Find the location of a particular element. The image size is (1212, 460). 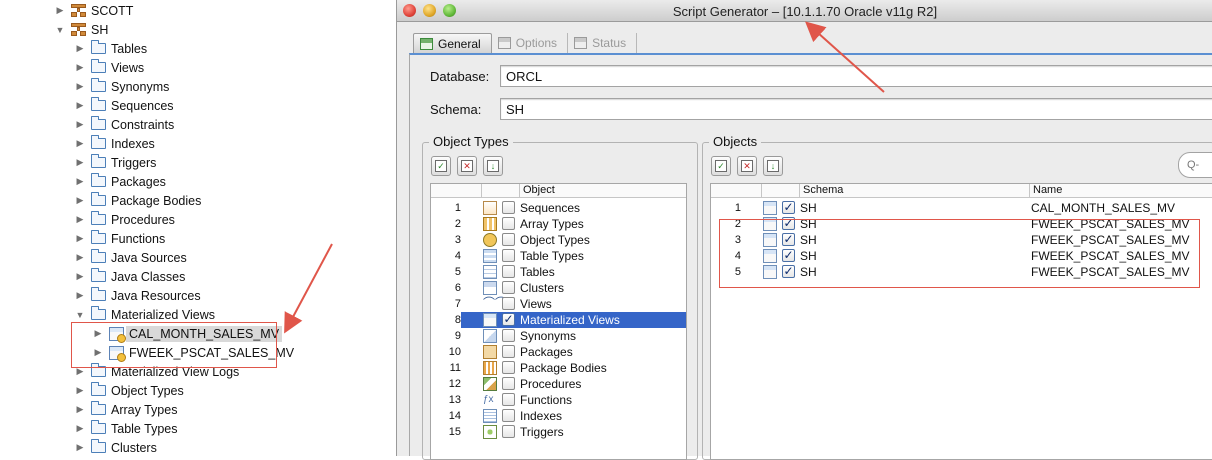

annotation-arrow-title is located at coordinates (845, 57).